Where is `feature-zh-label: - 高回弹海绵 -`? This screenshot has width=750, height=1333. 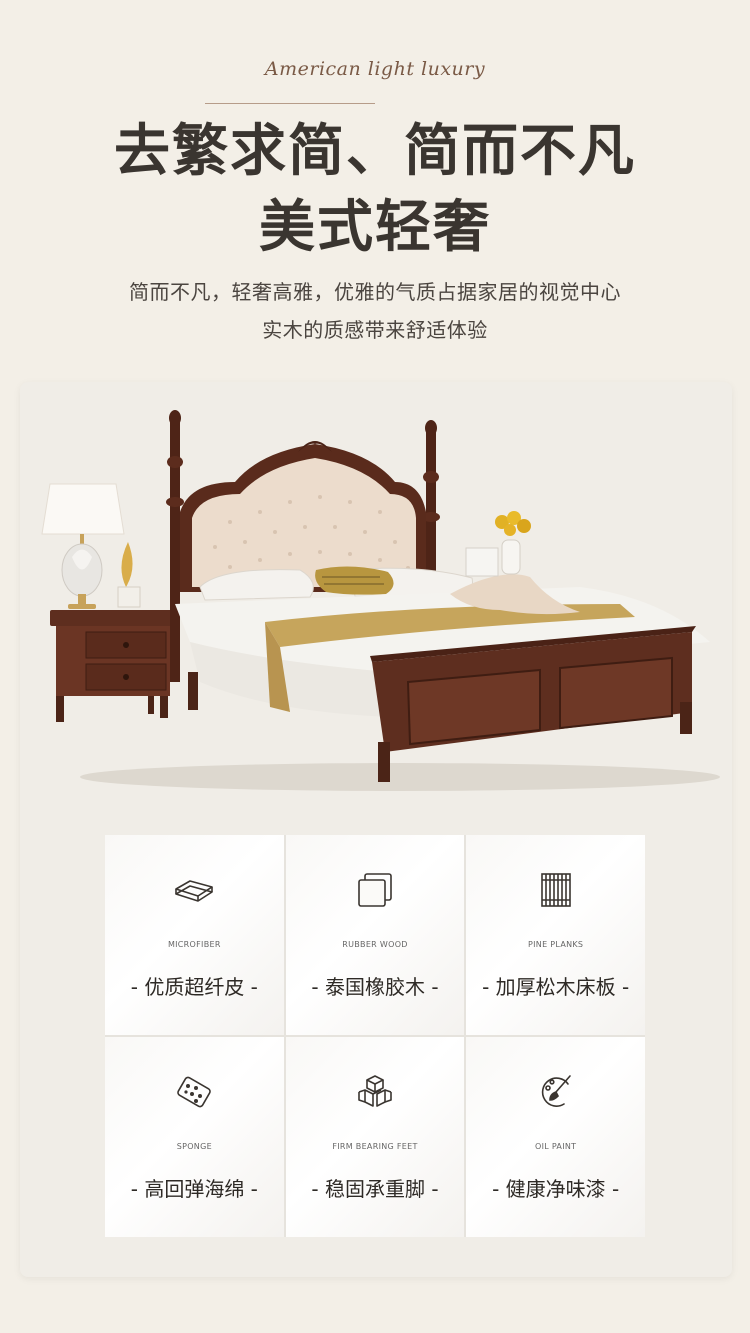
feature-zh-label: - 高回弹海绵 - is located at coordinates (194, 1189).